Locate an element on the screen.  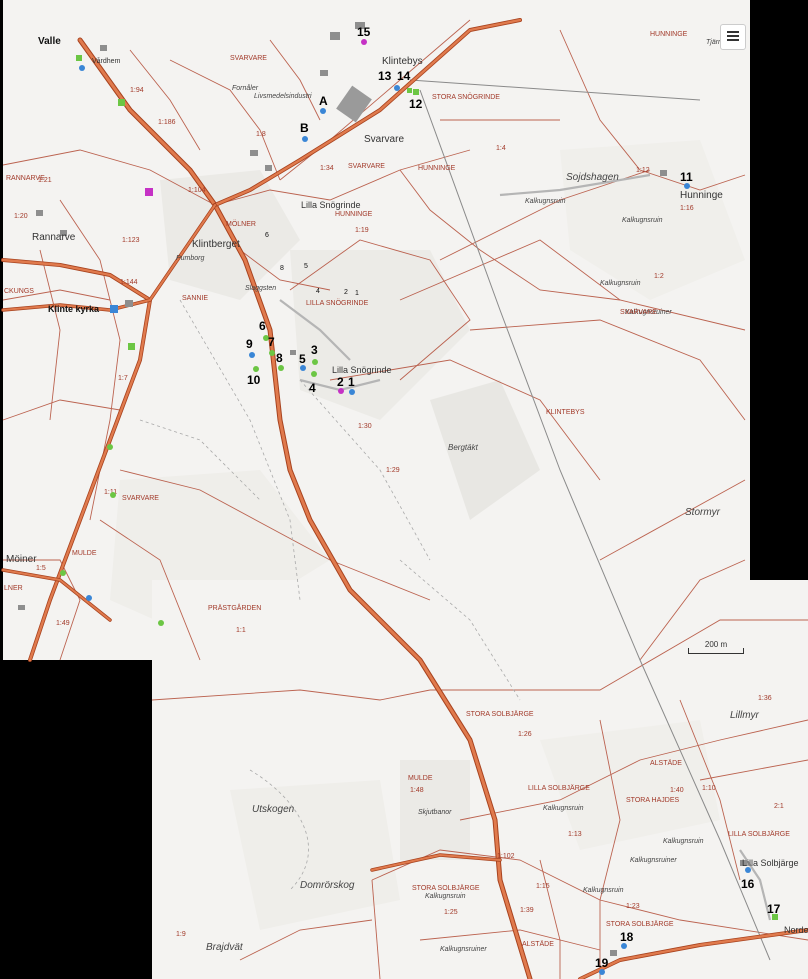
parcel-label: 1:9 is located at coordinates (181, 934).